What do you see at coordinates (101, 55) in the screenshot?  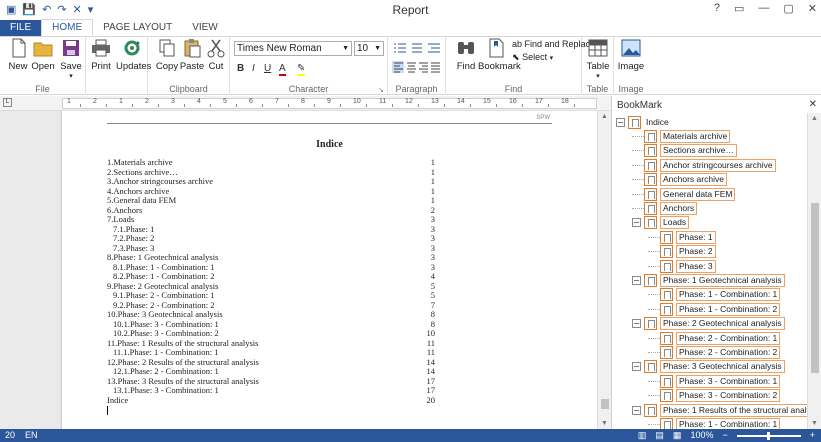 I see `print-button: Print` at bounding box center [101, 55].